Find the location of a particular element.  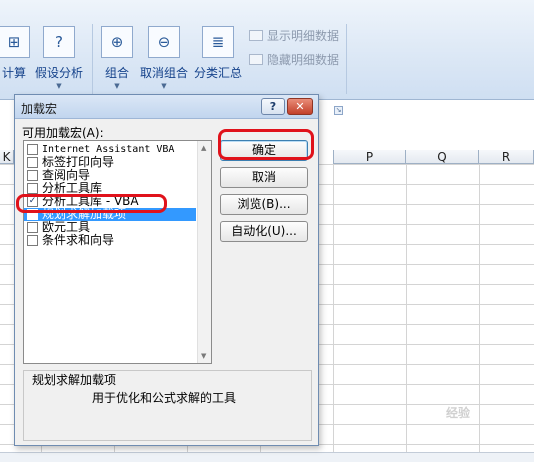

close-button: ✕ is located at coordinates (300, 106).